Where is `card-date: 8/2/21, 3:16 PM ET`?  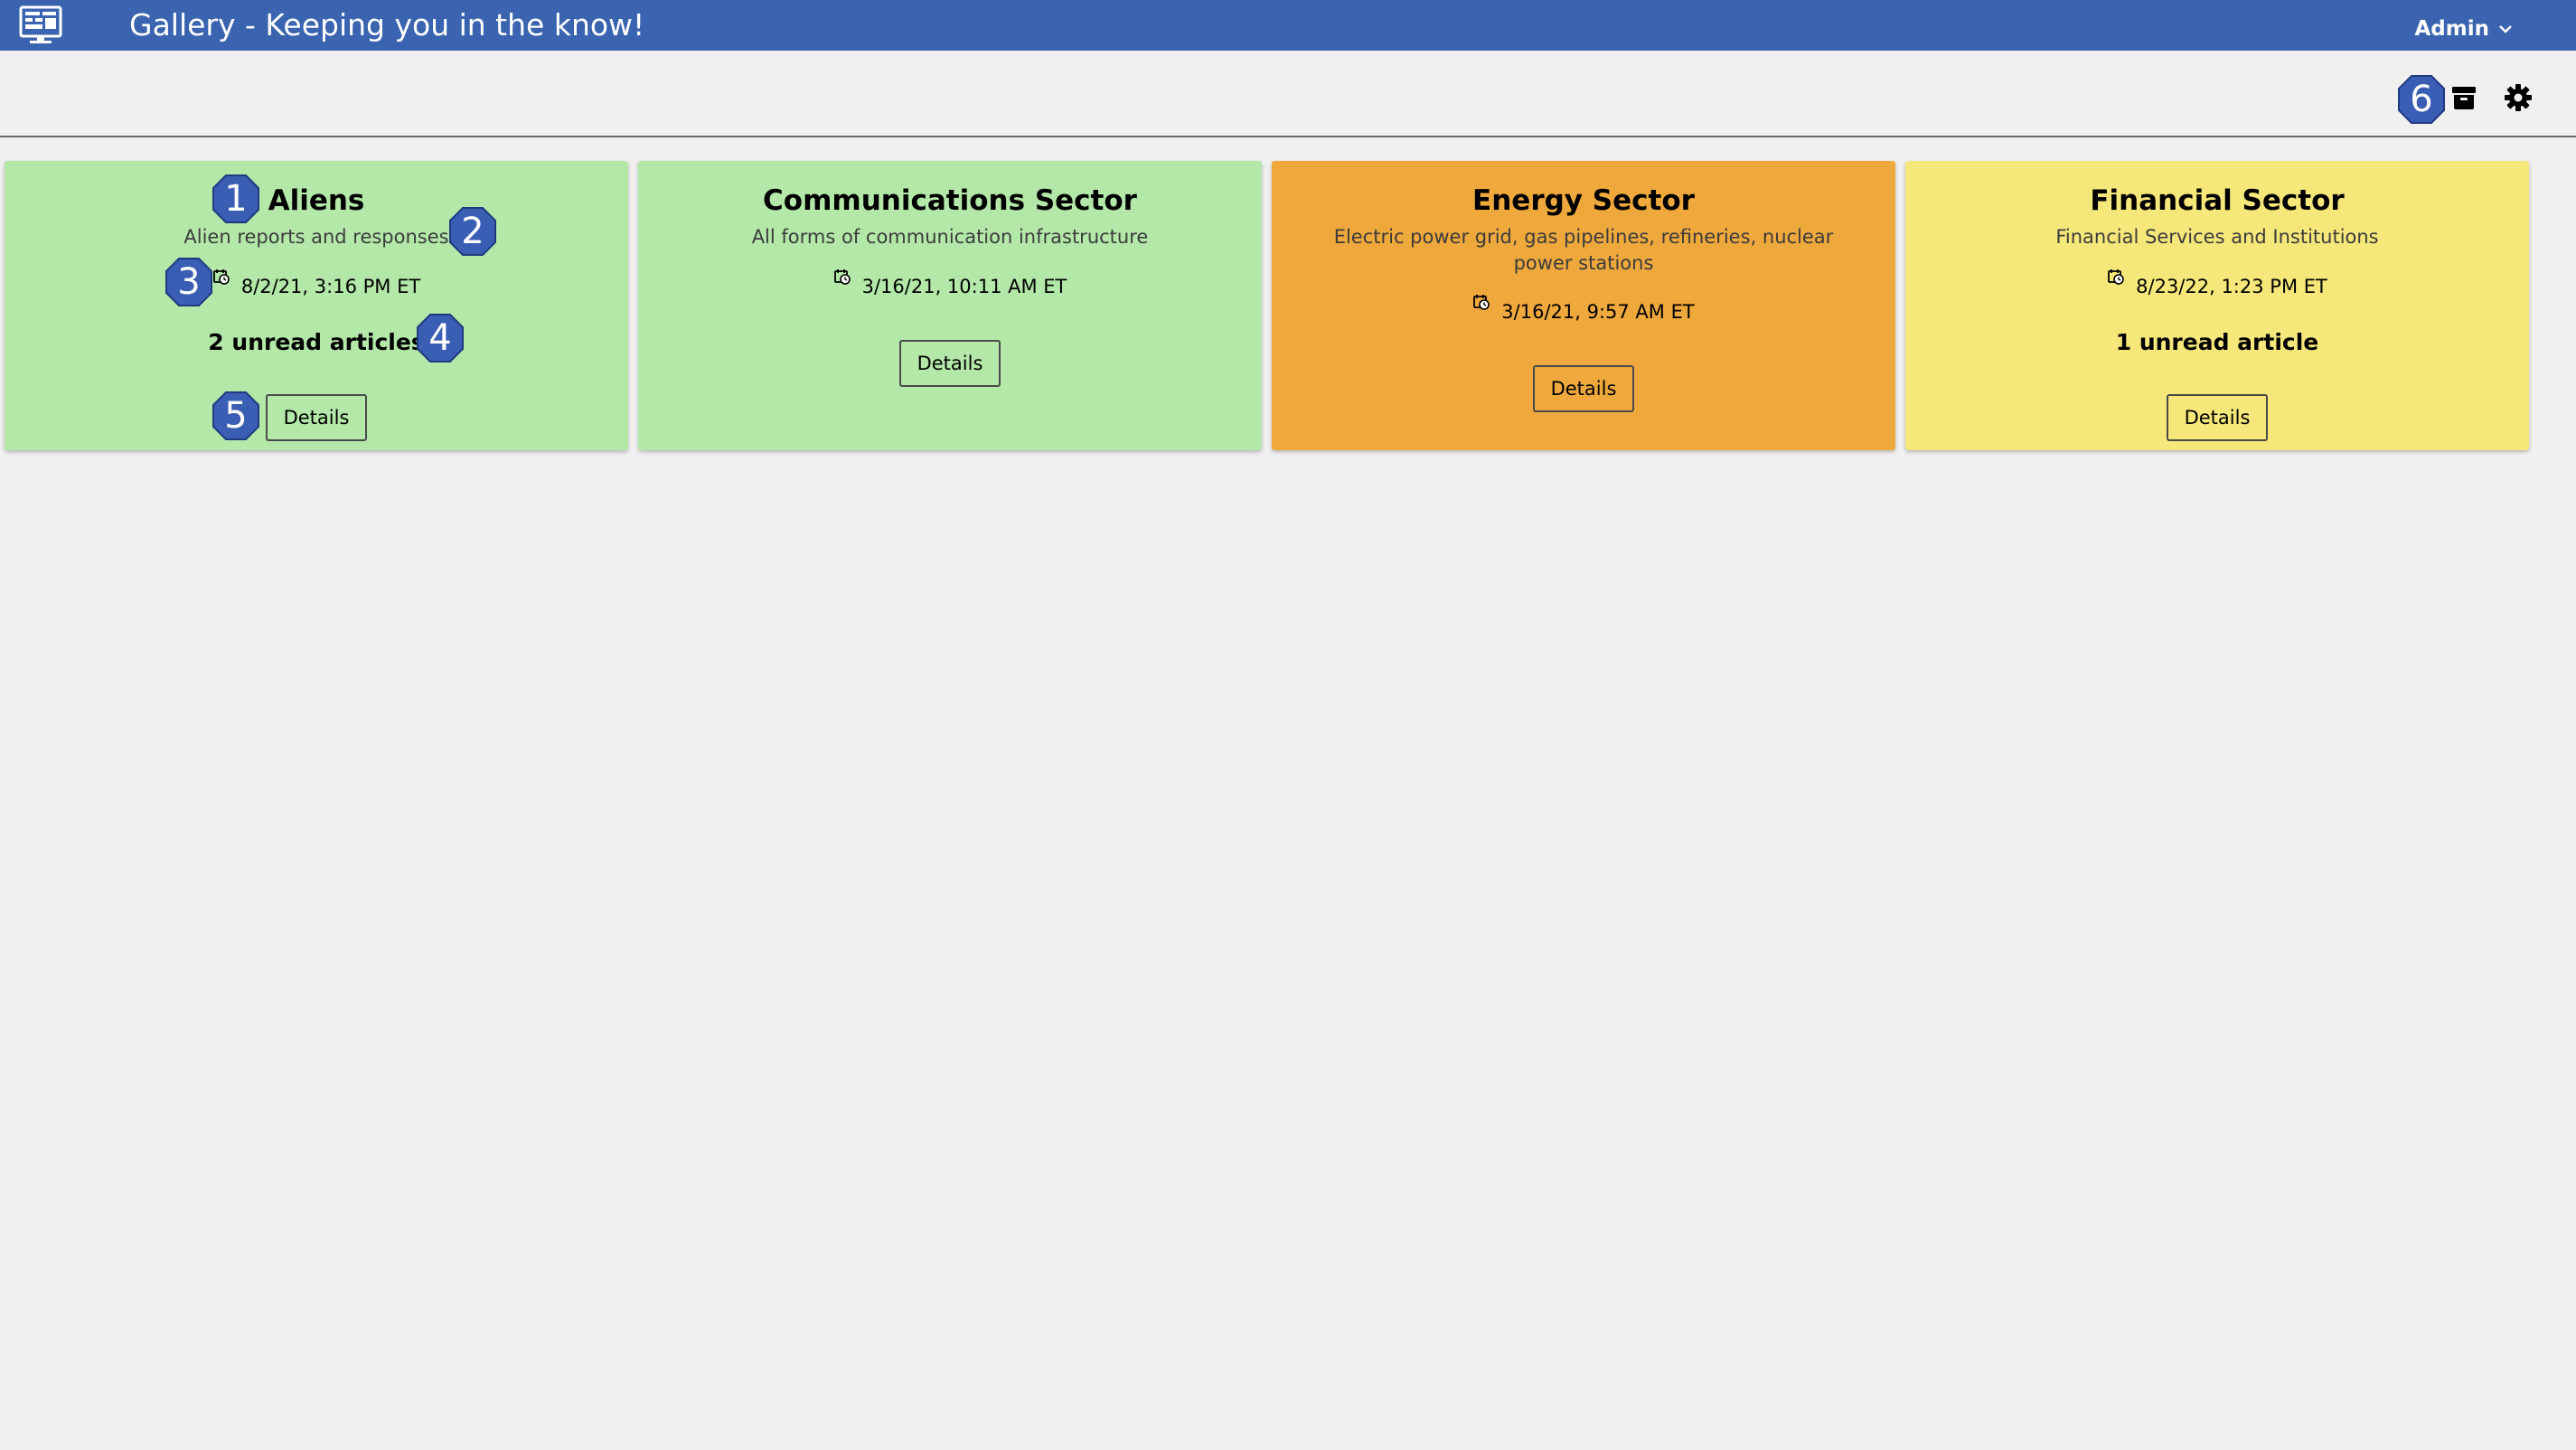
card-date: 8/2/21, 3:16 PM ET is located at coordinates (316, 284).